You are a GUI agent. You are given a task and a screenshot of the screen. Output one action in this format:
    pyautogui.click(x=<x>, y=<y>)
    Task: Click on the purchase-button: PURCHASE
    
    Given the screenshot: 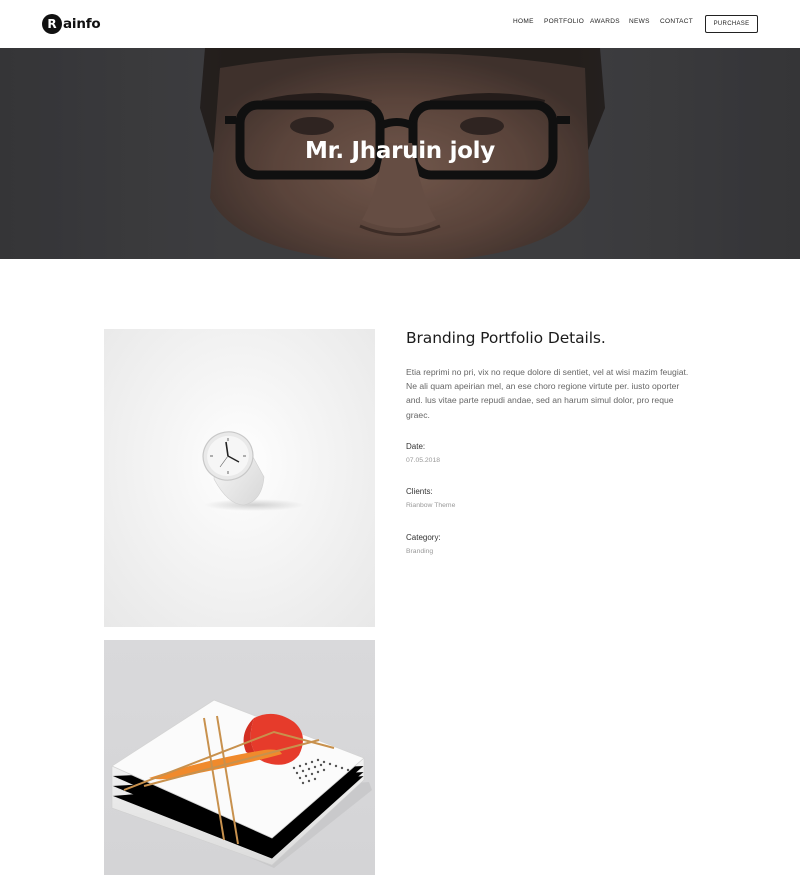 What is the action you would take?
    pyautogui.click(x=731, y=24)
    